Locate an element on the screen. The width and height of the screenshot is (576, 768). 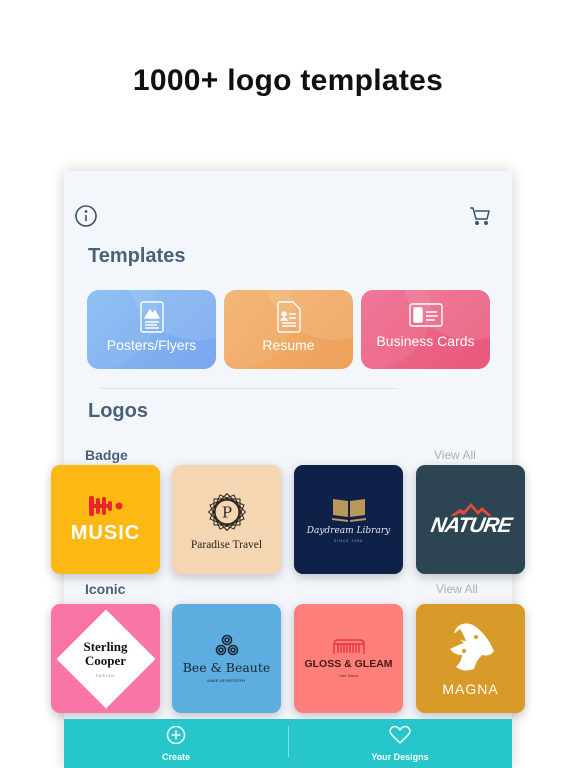
info-button is located at coordinates (86, 216).